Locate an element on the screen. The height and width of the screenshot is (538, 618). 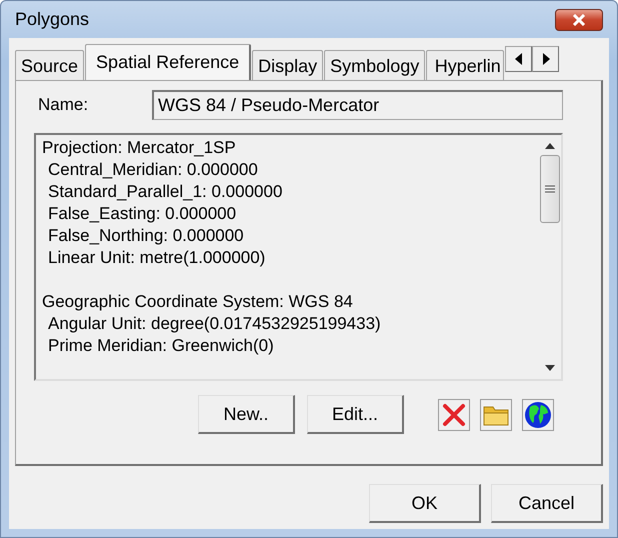
delete-icon is located at coordinates (454, 414).